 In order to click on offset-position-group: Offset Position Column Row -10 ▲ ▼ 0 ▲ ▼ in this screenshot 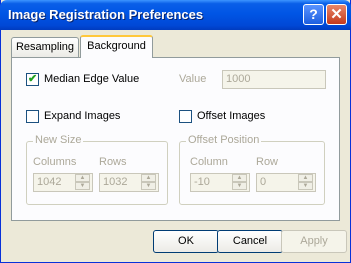, I will do `click(252, 169)`.